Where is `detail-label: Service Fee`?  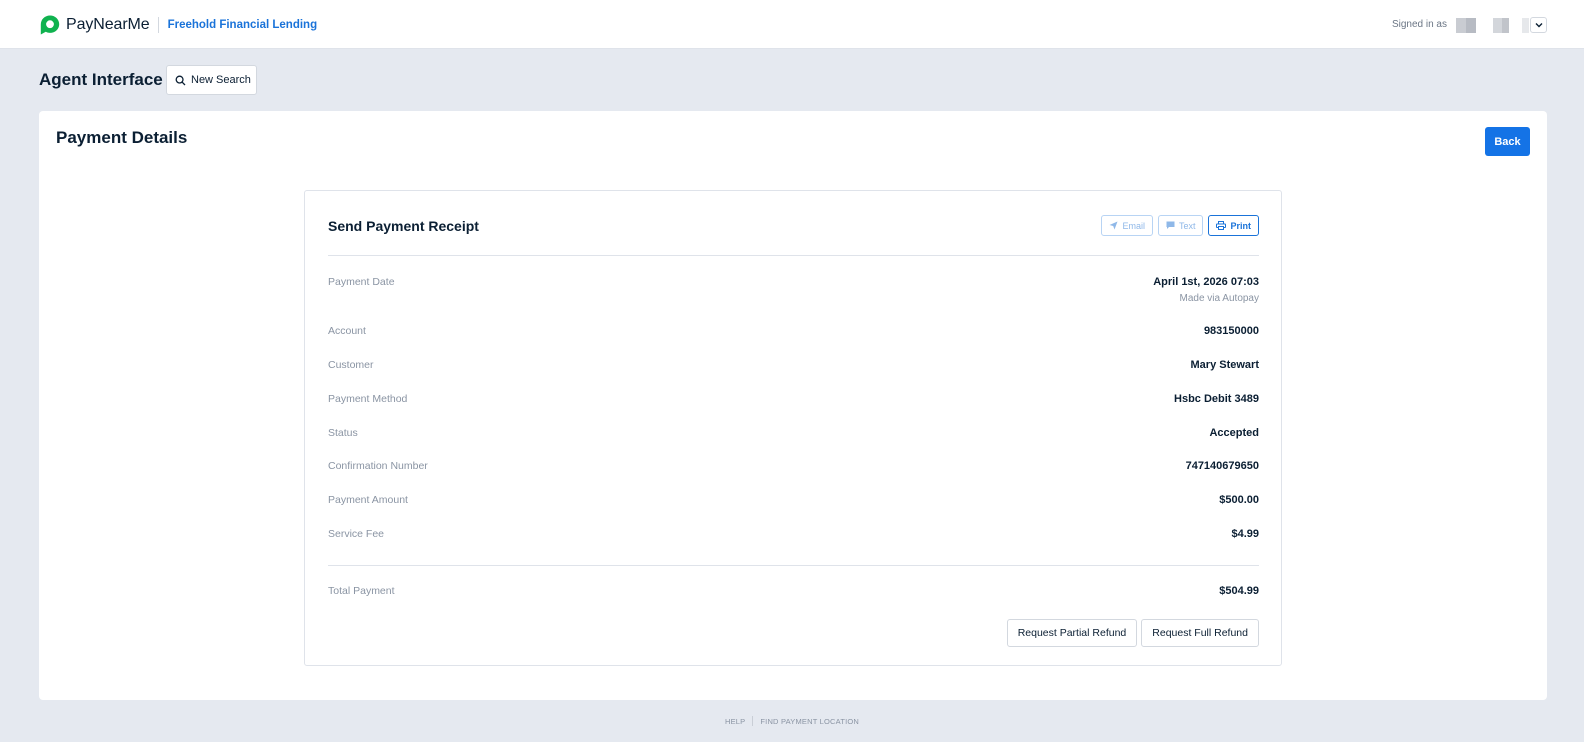
detail-label: Service Fee is located at coordinates (356, 534).